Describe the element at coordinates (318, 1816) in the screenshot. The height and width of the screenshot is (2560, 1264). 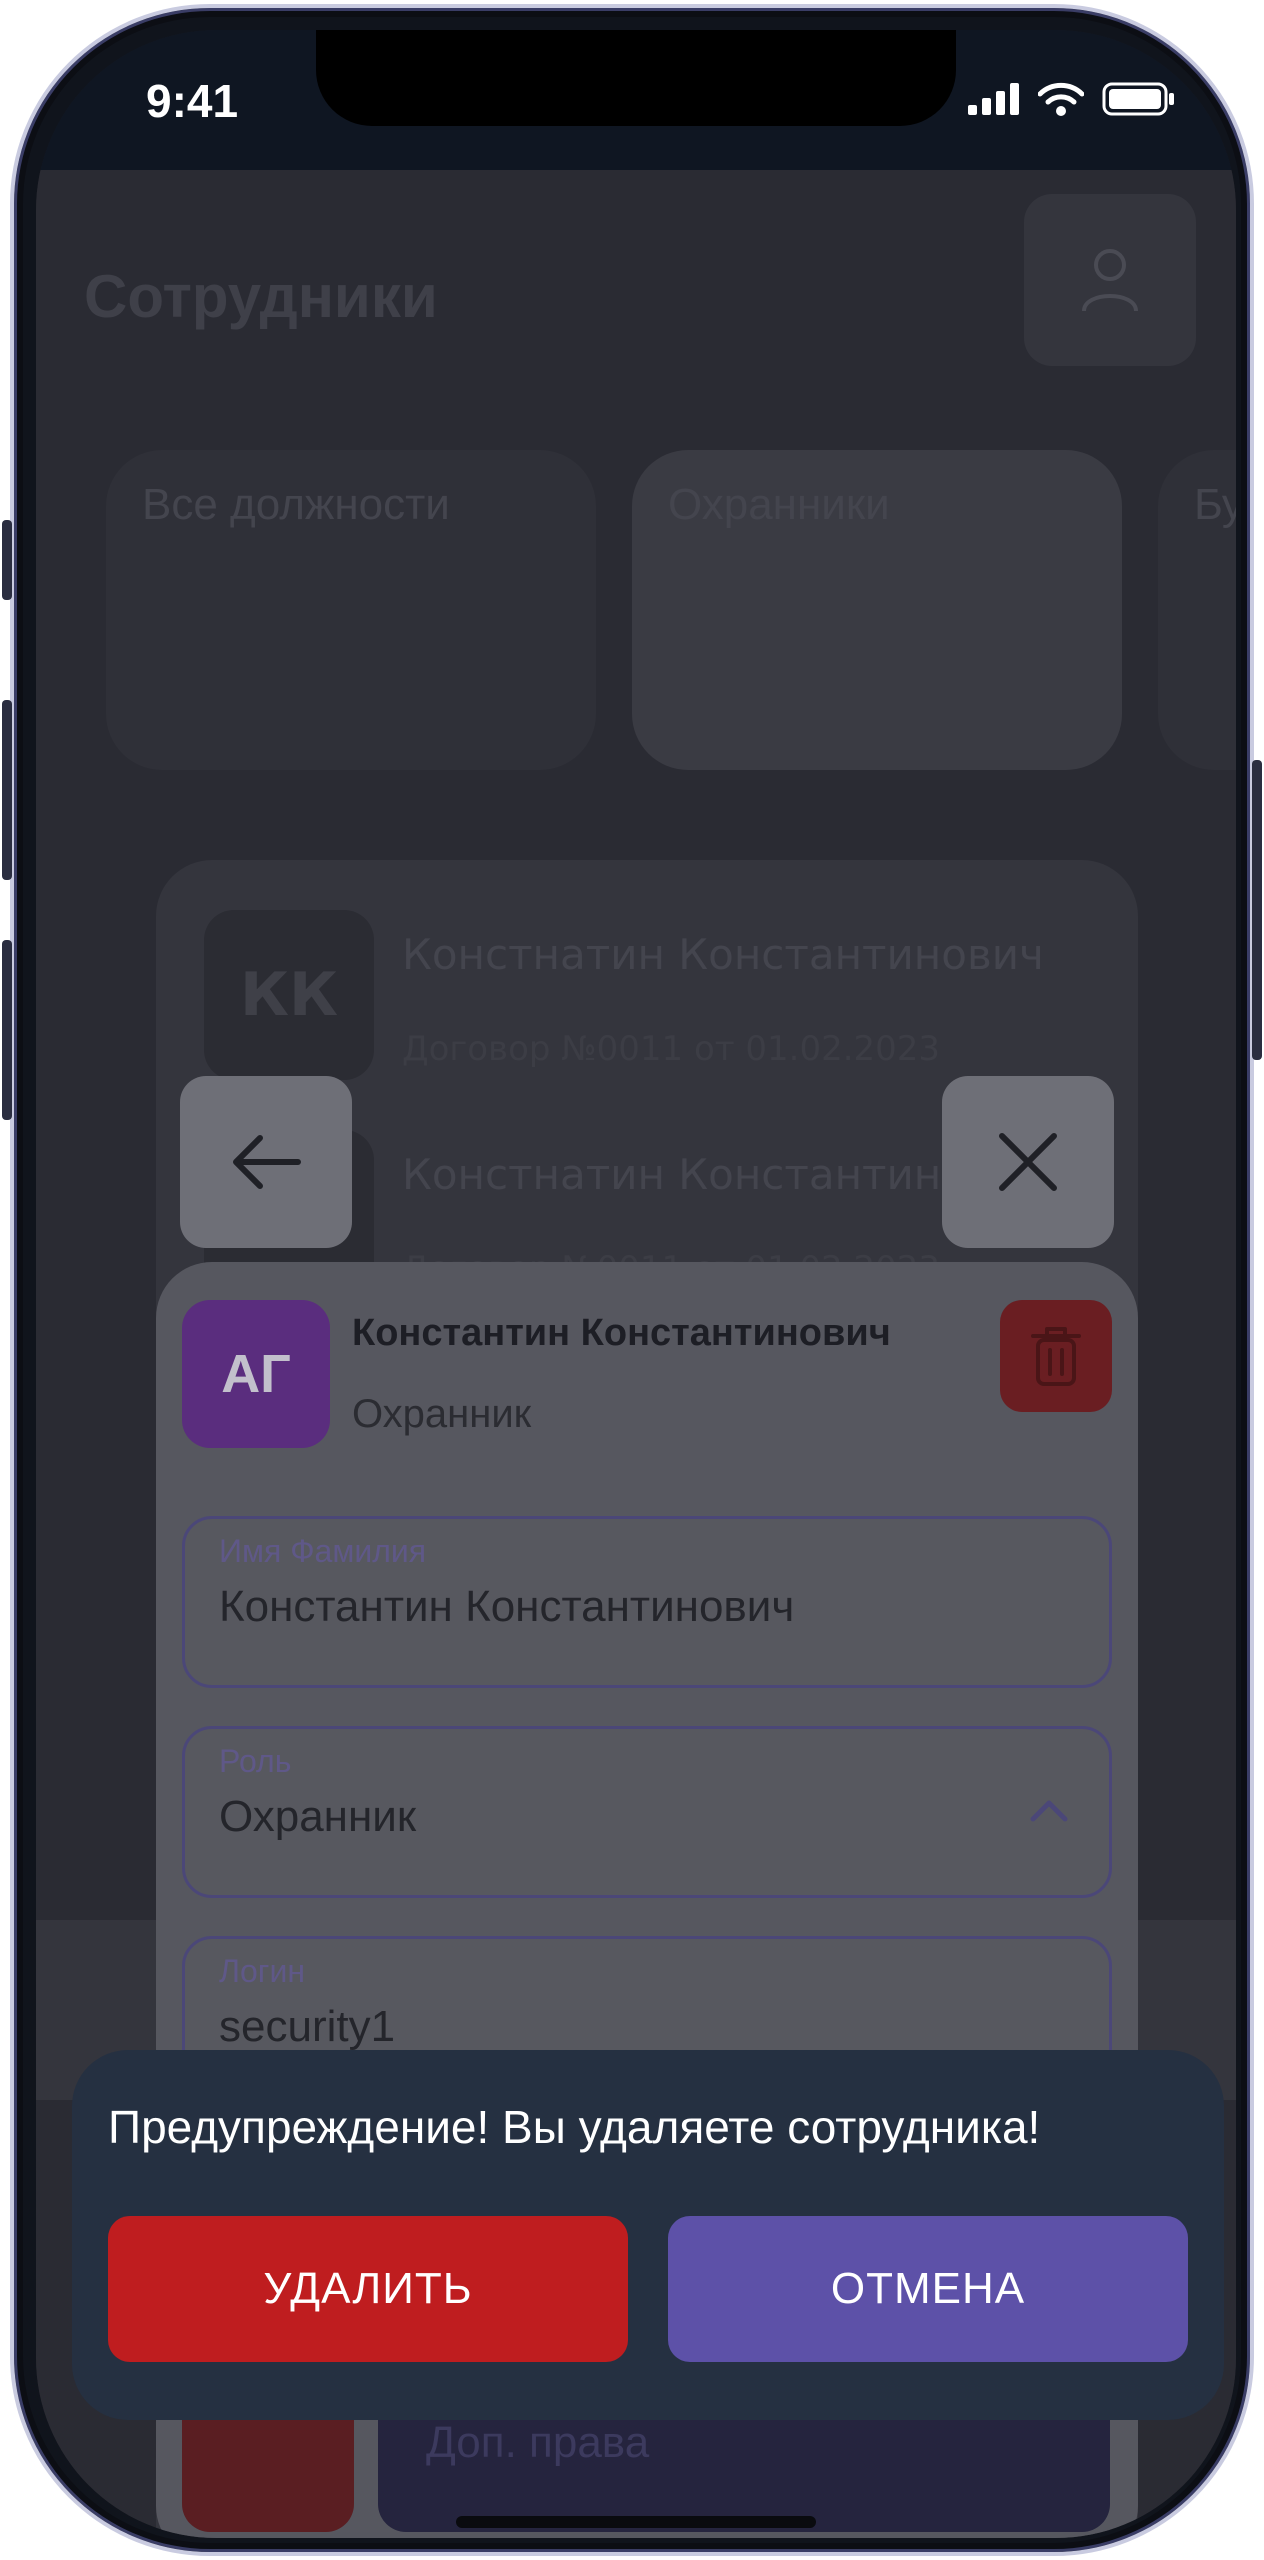
I see `field-value: Охранник` at that location.